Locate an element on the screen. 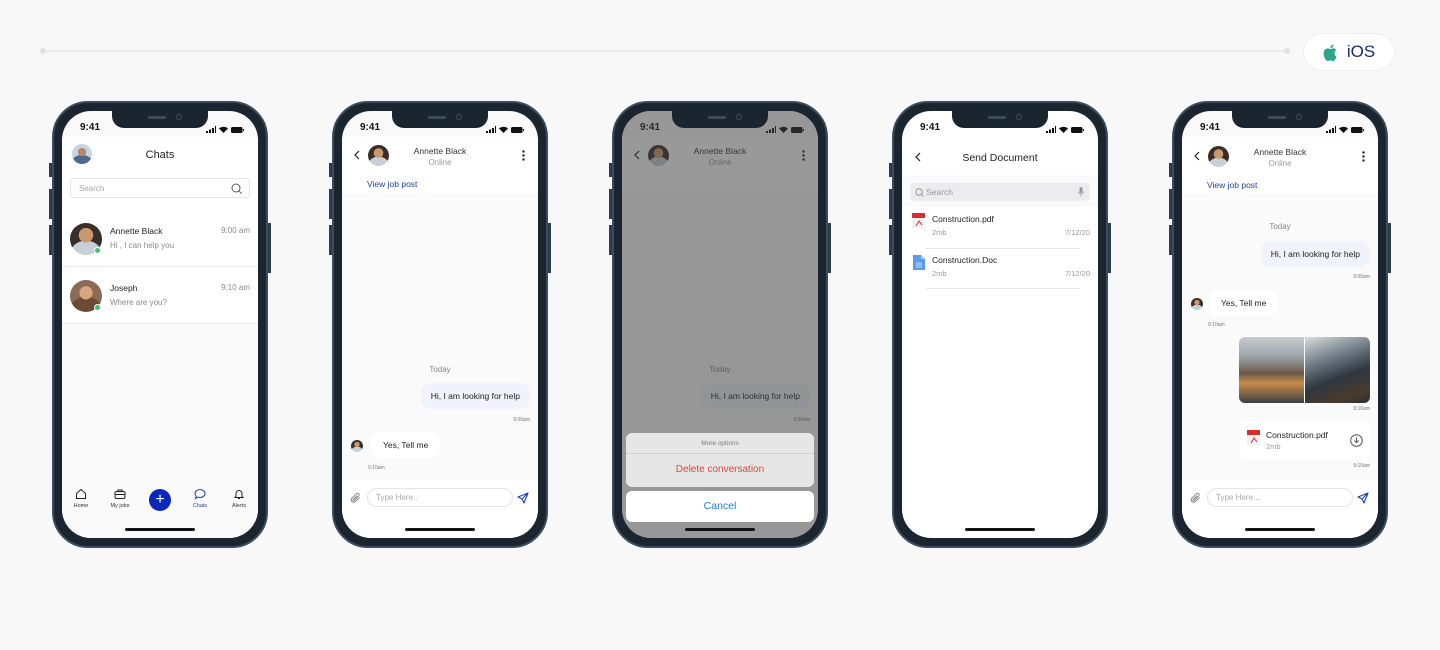  conversation-header: Annette Black Online View job post is located at coordinates (440, 165).